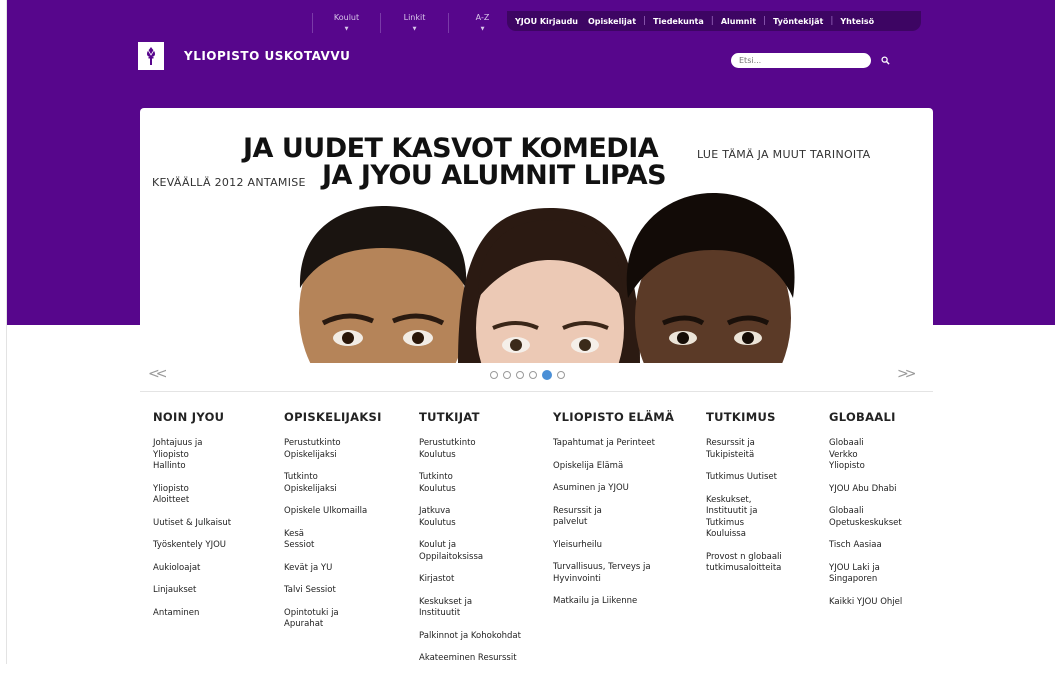 The height and width of the screenshot is (676, 1055). What do you see at coordinates (865, 455) in the screenshot?
I see `footer-link: Globaali Verkko Yliopisto` at bounding box center [865, 455].